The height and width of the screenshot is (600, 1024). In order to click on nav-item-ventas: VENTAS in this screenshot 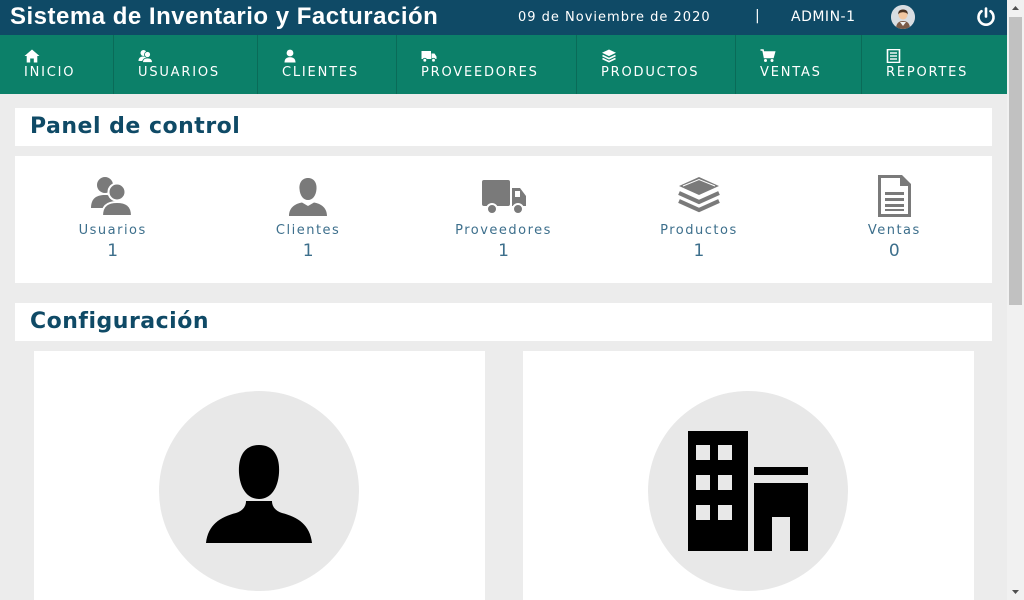, I will do `click(799, 64)`.